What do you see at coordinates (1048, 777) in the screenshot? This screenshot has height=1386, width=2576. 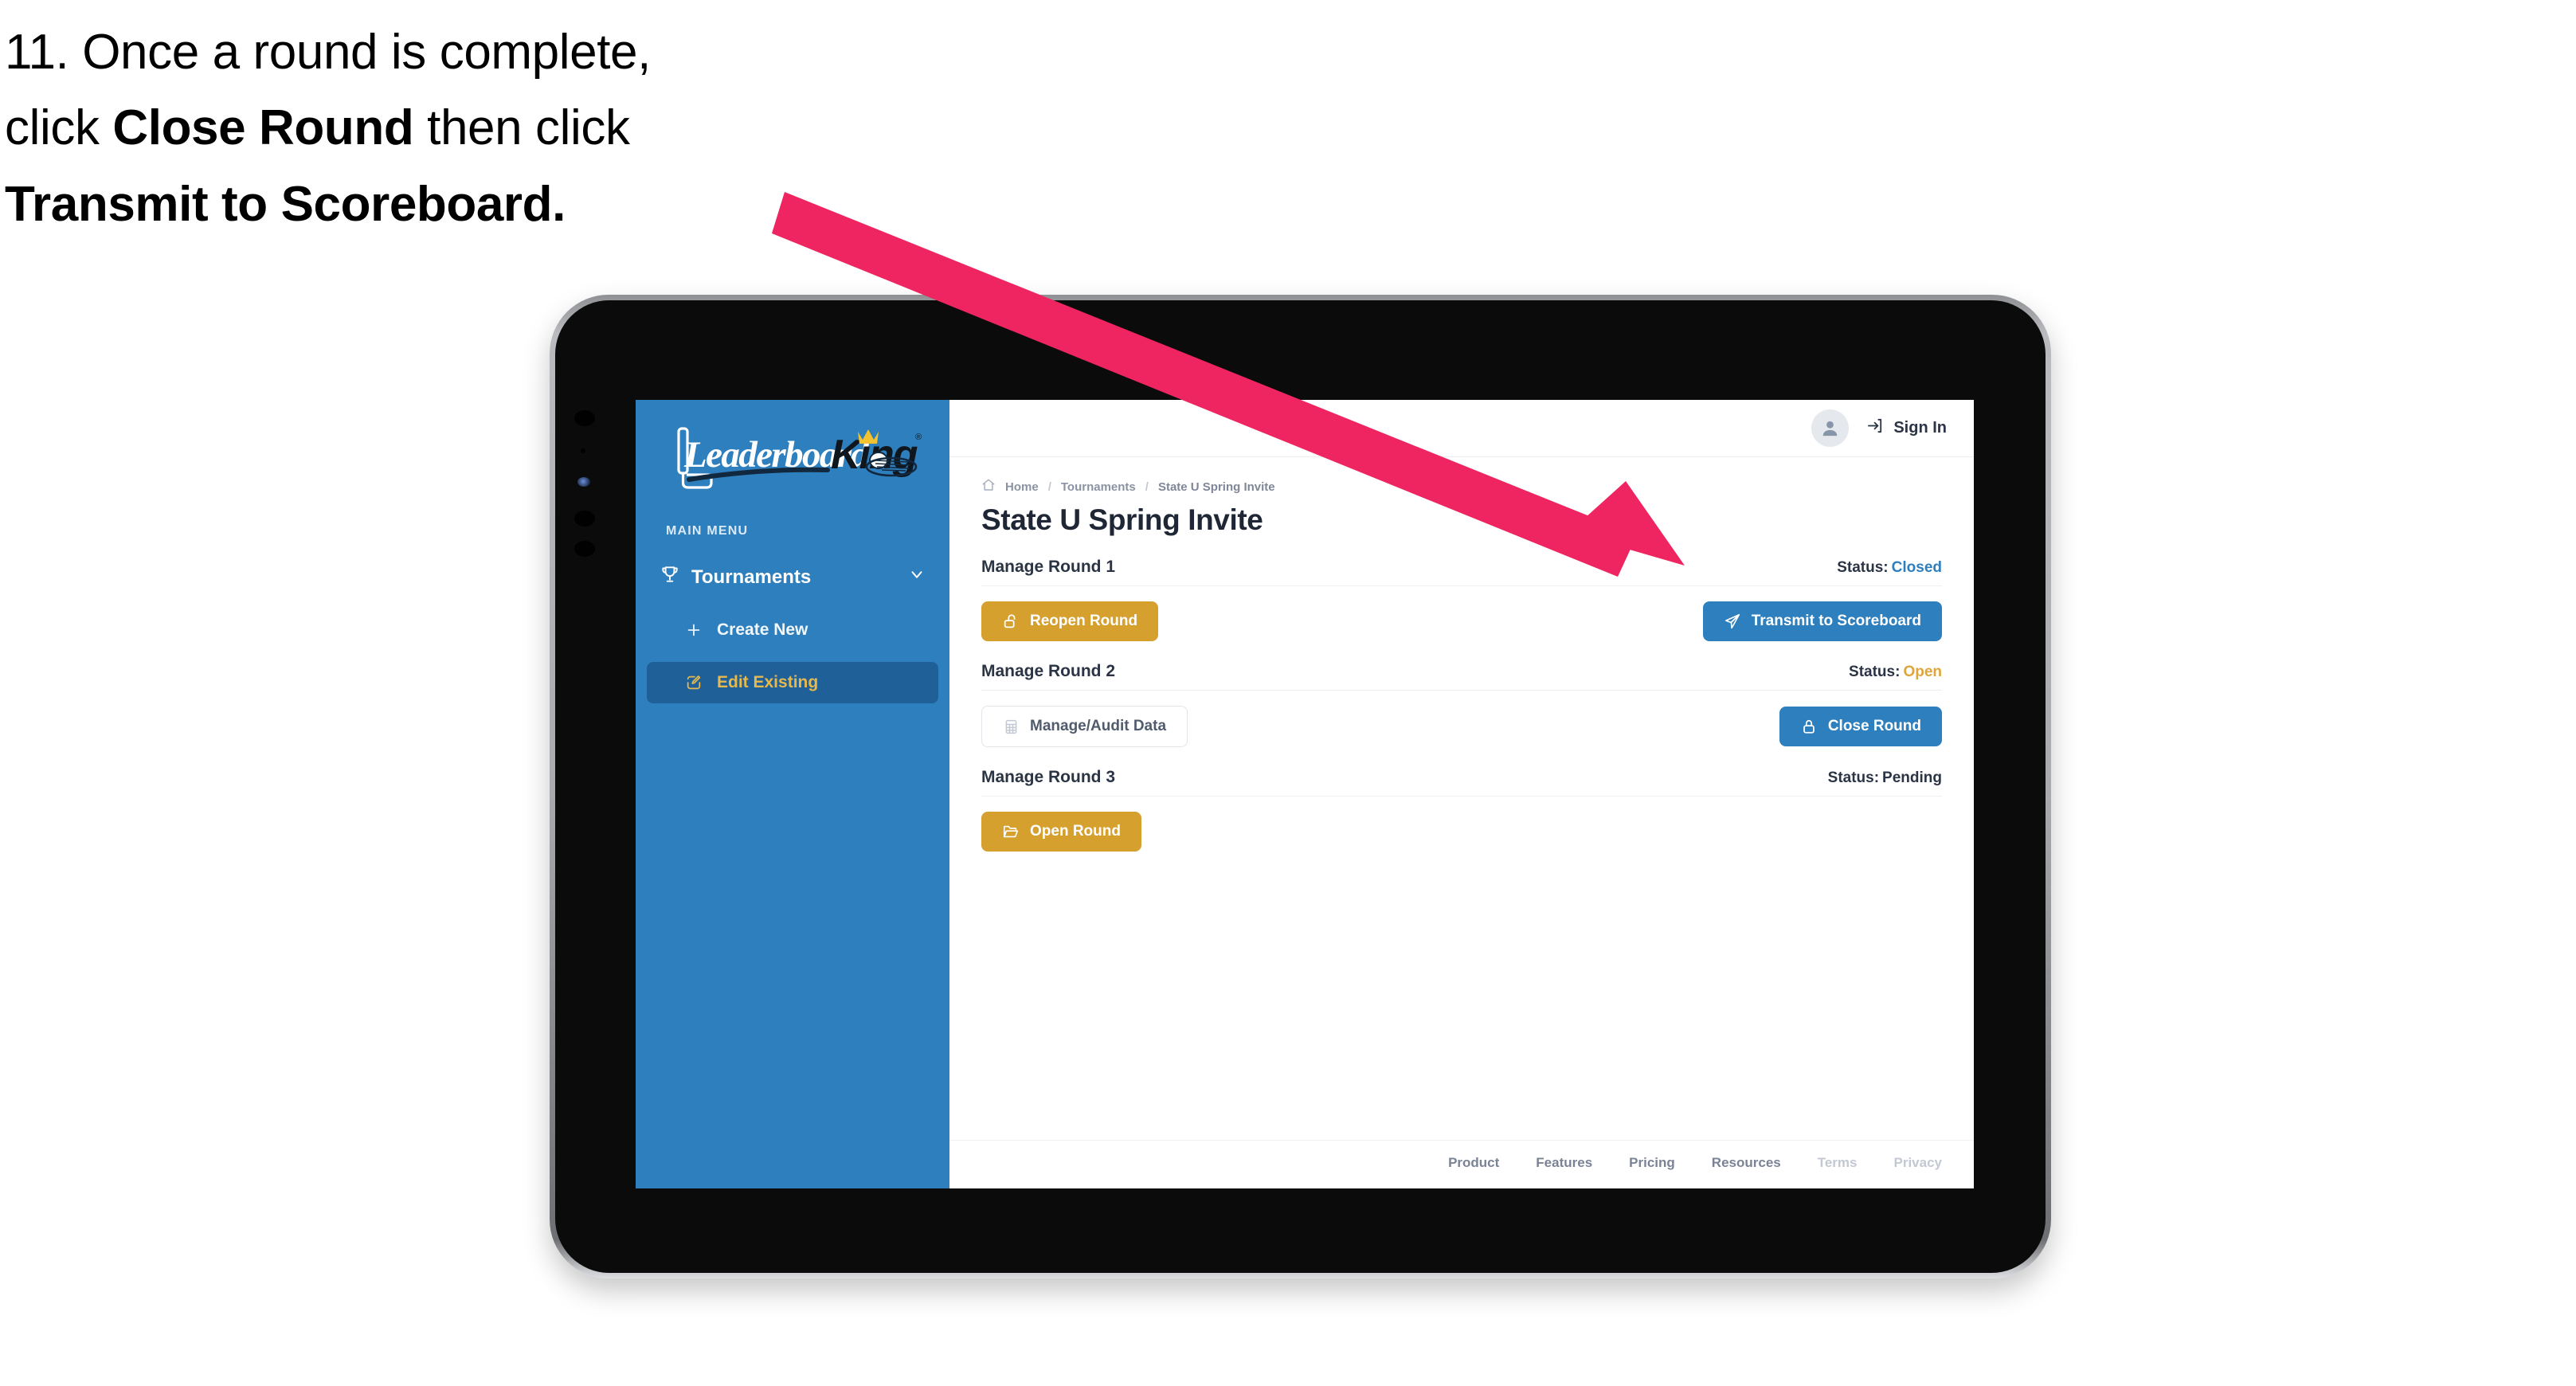 I see `round-3-title: Manage Round 3` at bounding box center [1048, 777].